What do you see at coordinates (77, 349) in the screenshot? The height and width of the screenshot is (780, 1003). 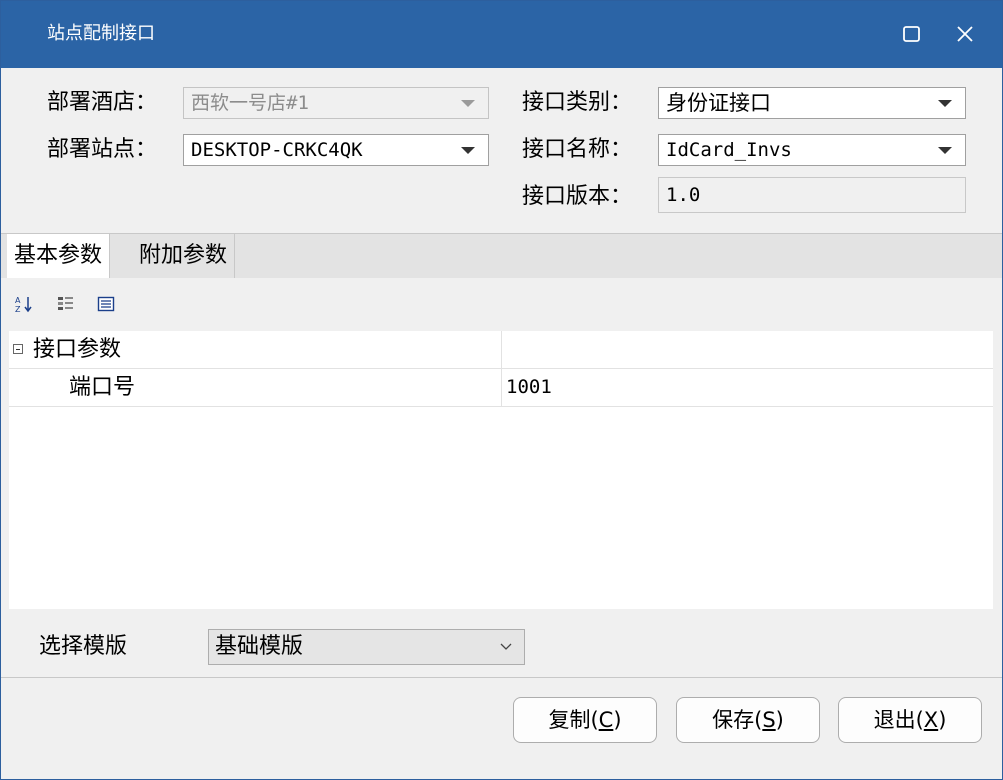 I see `category-name: 接口参数` at bounding box center [77, 349].